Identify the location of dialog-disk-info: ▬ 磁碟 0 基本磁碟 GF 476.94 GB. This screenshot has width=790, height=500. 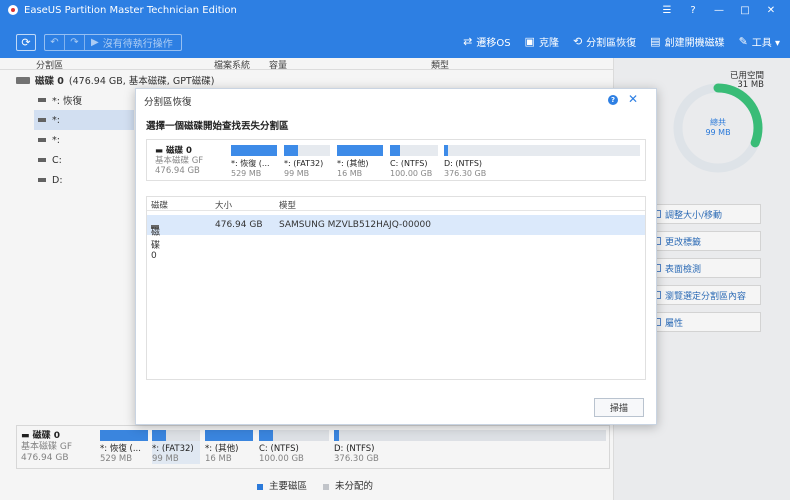
(179, 161).